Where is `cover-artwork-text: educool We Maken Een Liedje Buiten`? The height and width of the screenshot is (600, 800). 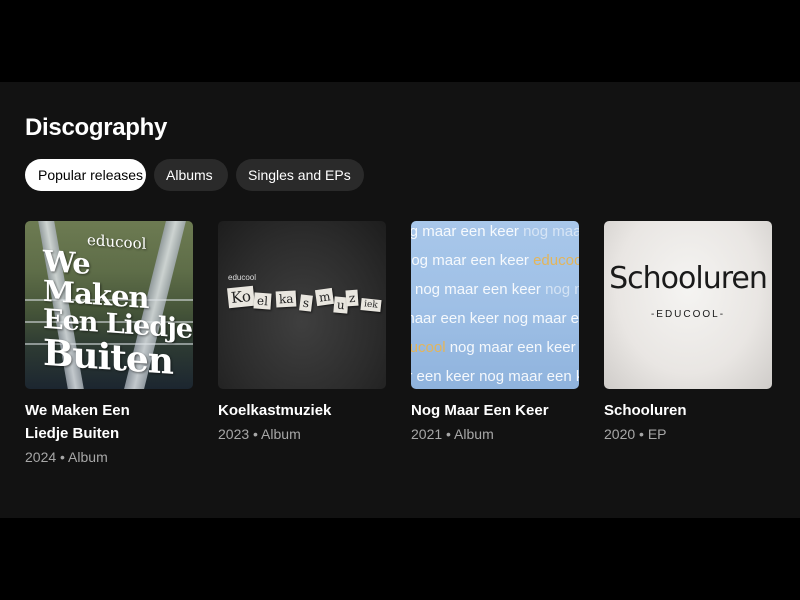
cover-artwork-text: educool We Maken Een Liedje Buiten is located at coordinates (118, 305).